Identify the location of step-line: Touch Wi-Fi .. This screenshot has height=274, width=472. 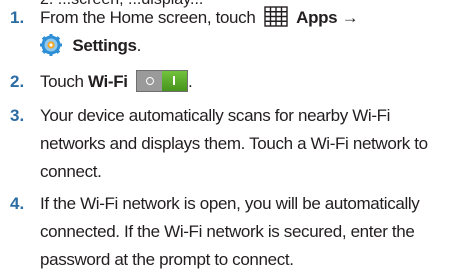
(253, 82).